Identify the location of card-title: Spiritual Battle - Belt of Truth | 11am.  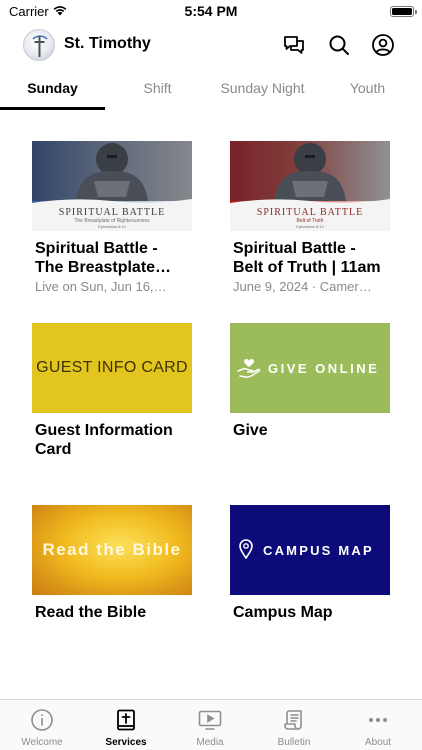
(307, 258).